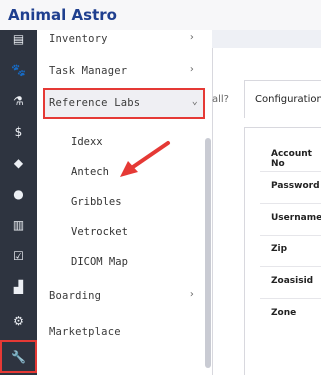  What do you see at coordinates (295, 186) in the screenshot?
I see `field-label-password: Password` at bounding box center [295, 186].